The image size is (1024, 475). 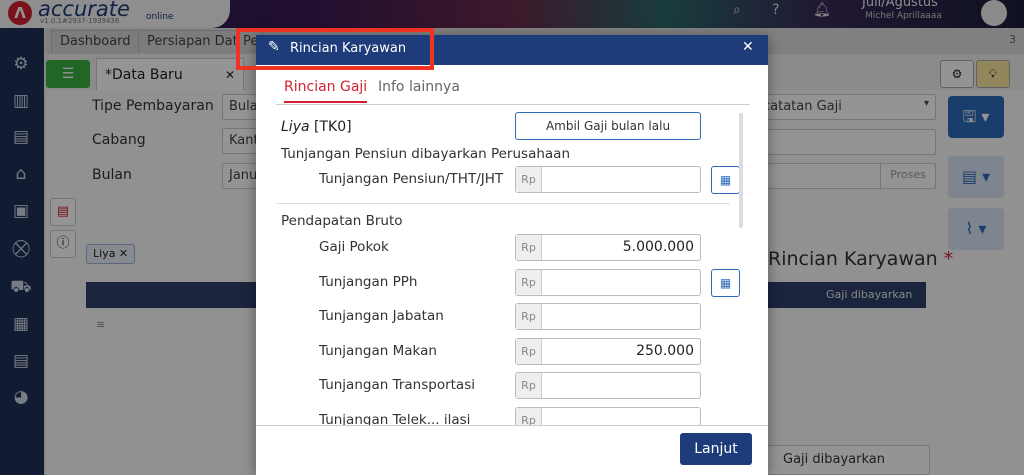 What do you see at coordinates (342, 221) in the screenshot?
I see `section-bruto: Pendapatan Bruto` at bounding box center [342, 221].